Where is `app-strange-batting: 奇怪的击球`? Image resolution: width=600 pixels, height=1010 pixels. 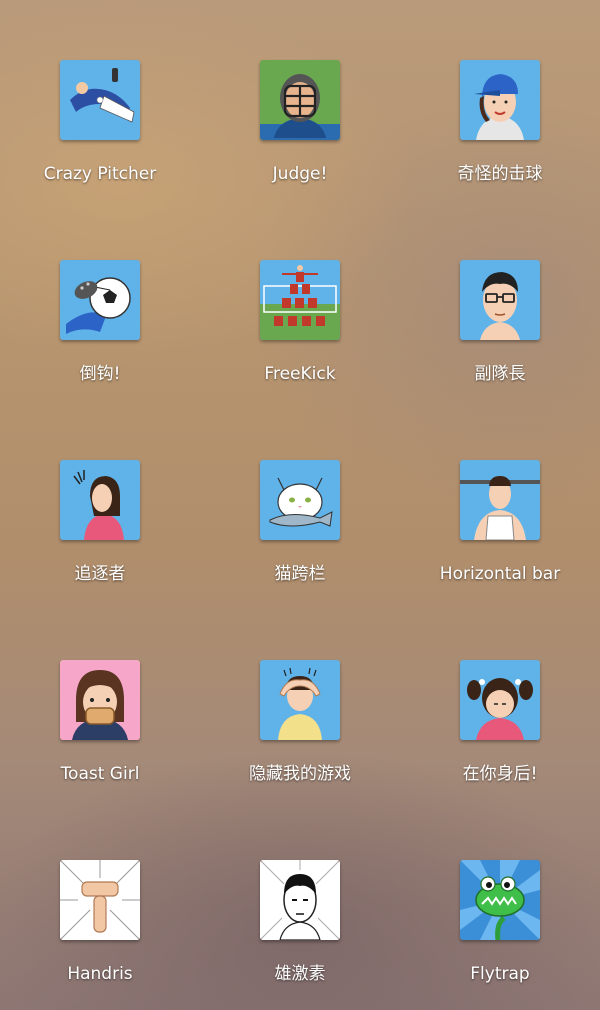 app-strange-batting: 奇怪的击球 is located at coordinates (500, 100).